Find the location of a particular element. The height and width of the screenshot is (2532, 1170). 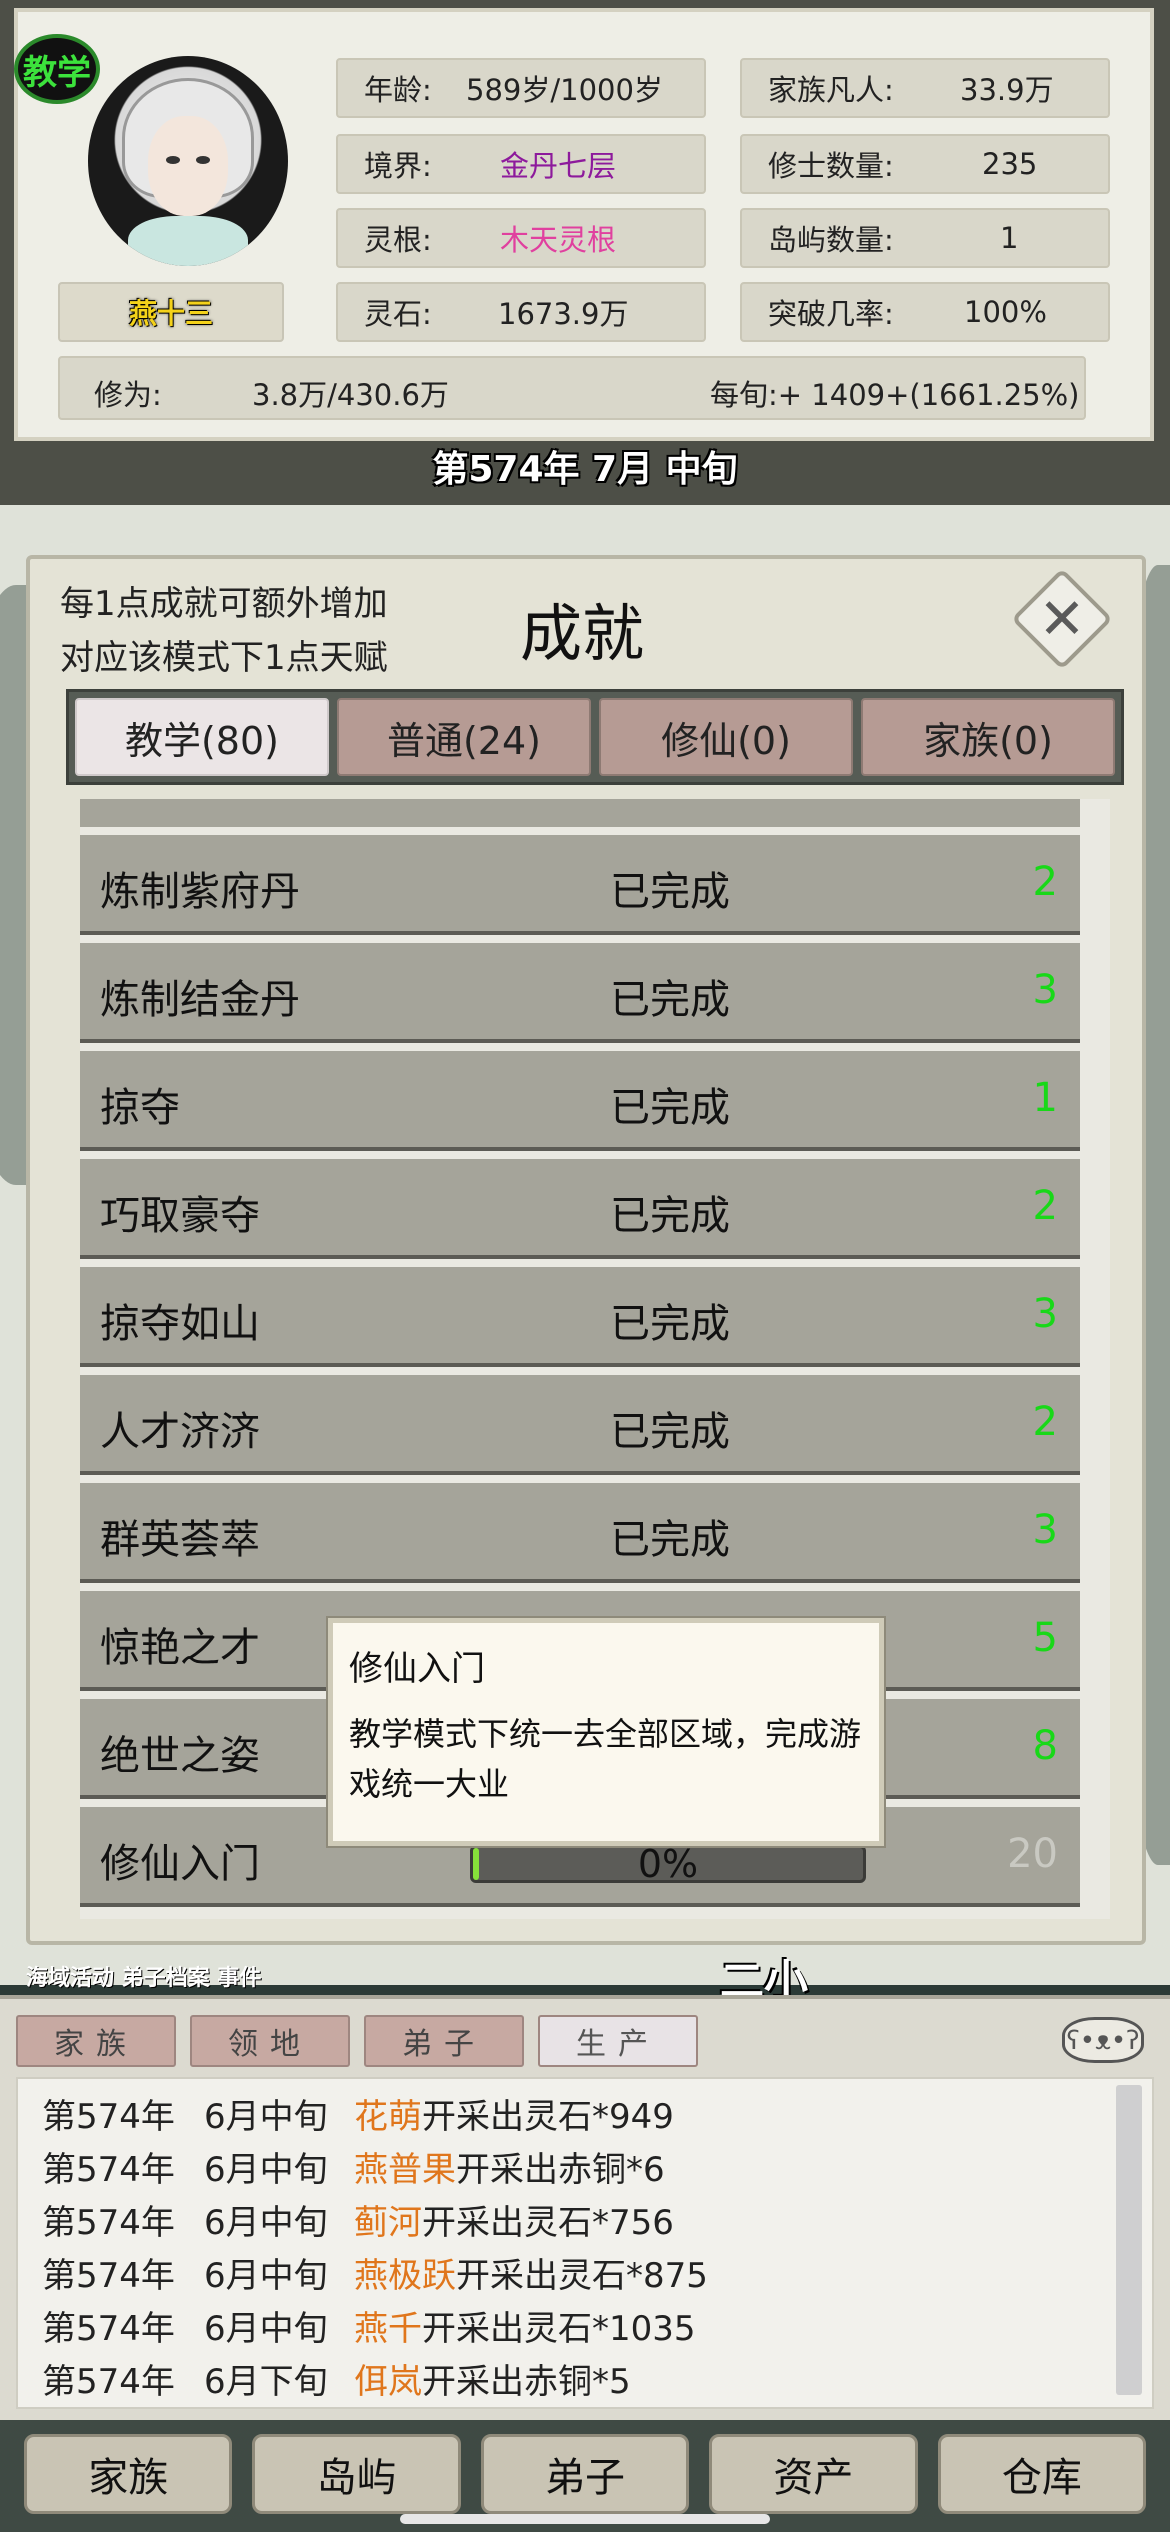

stat-cultivators-label: 修士数量: is located at coordinates (831, 166).